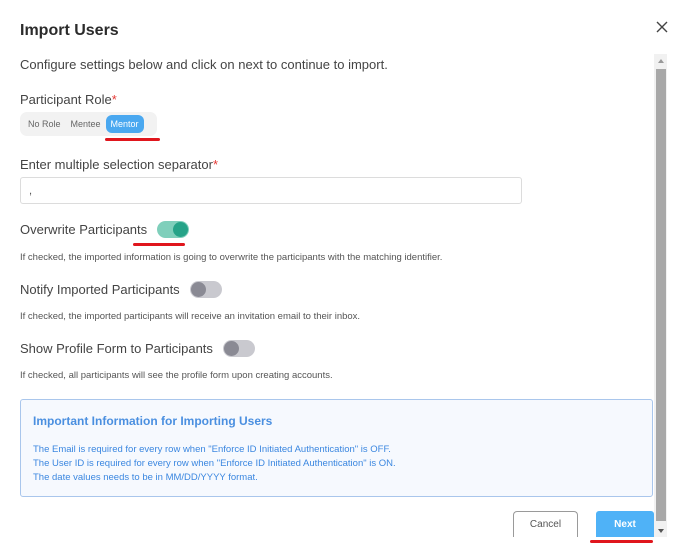 Image resolution: width=688 pixels, height=558 pixels. I want to click on notify-participants-toggle, so click(205, 289).